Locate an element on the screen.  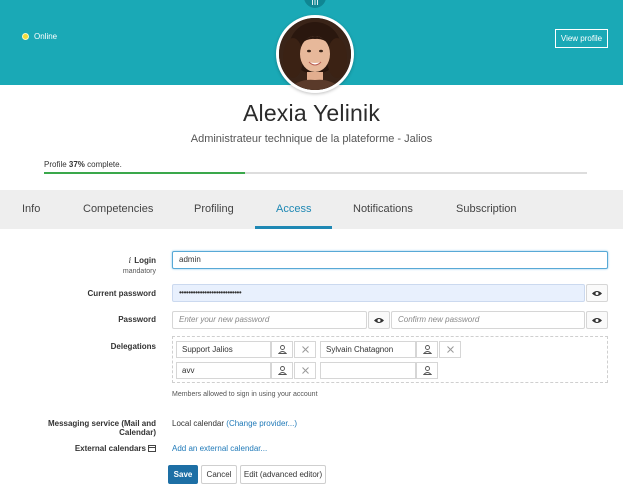
login-label: i Login is located at coordinates (108, 260).